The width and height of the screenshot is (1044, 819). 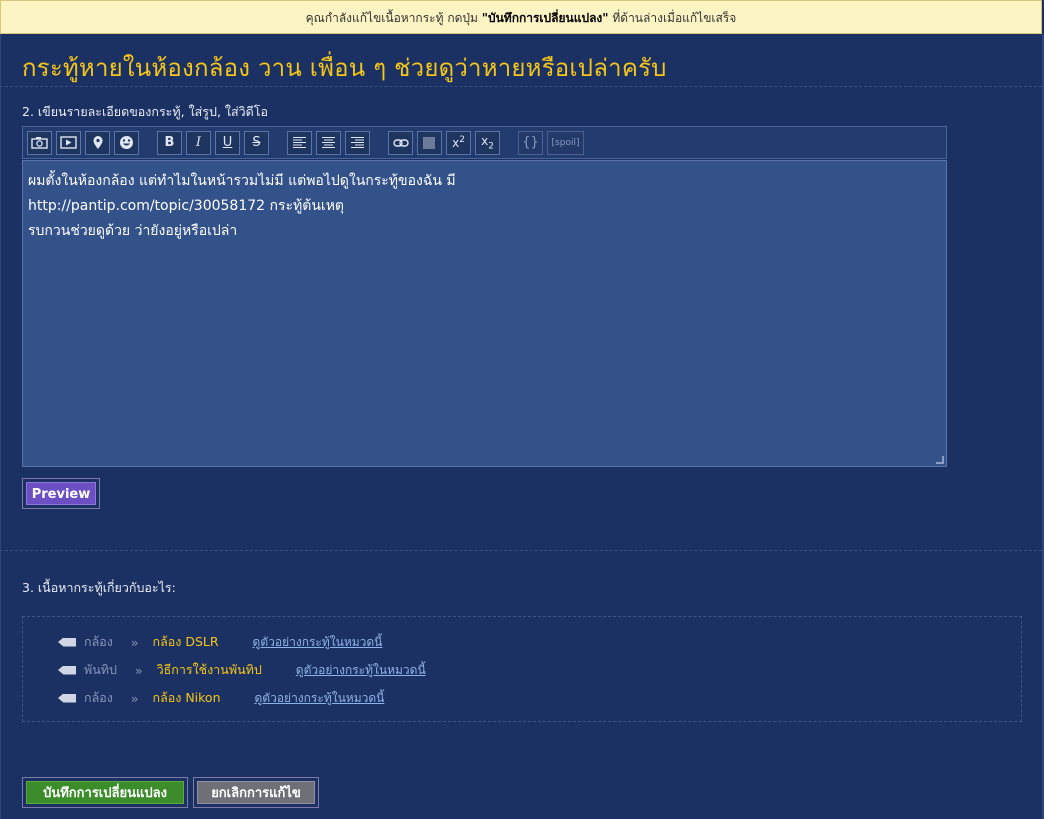 What do you see at coordinates (186, 642) in the screenshot?
I see `topic-subcategory: กล้อง DSLR` at bounding box center [186, 642].